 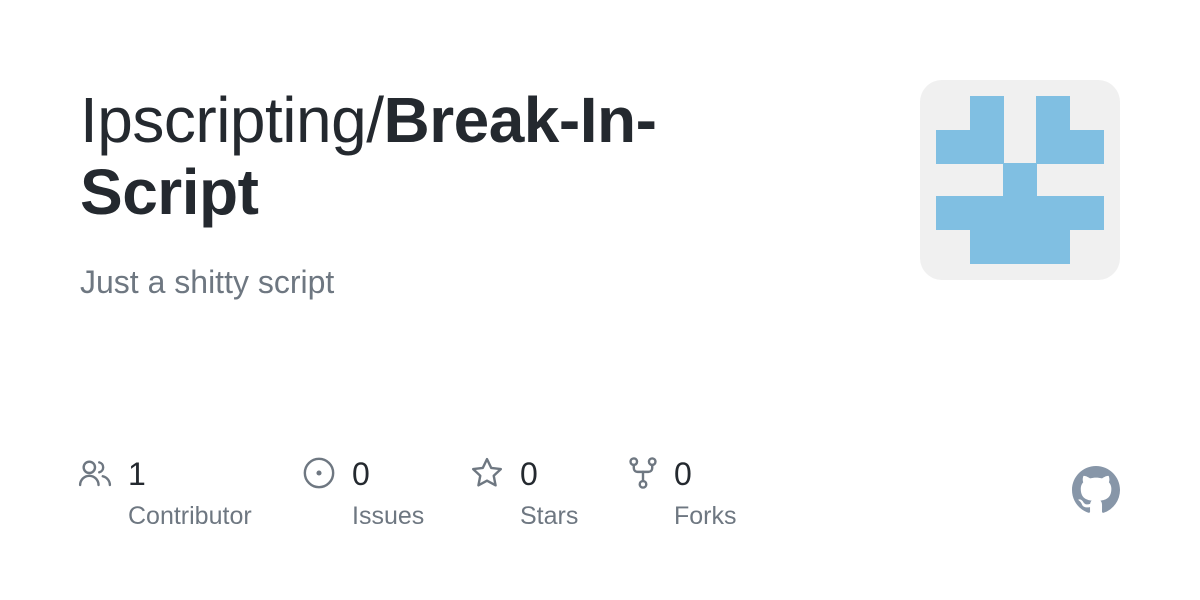 What do you see at coordinates (487, 472) in the screenshot?
I see `star-icon` at bounding box center [487, 472].